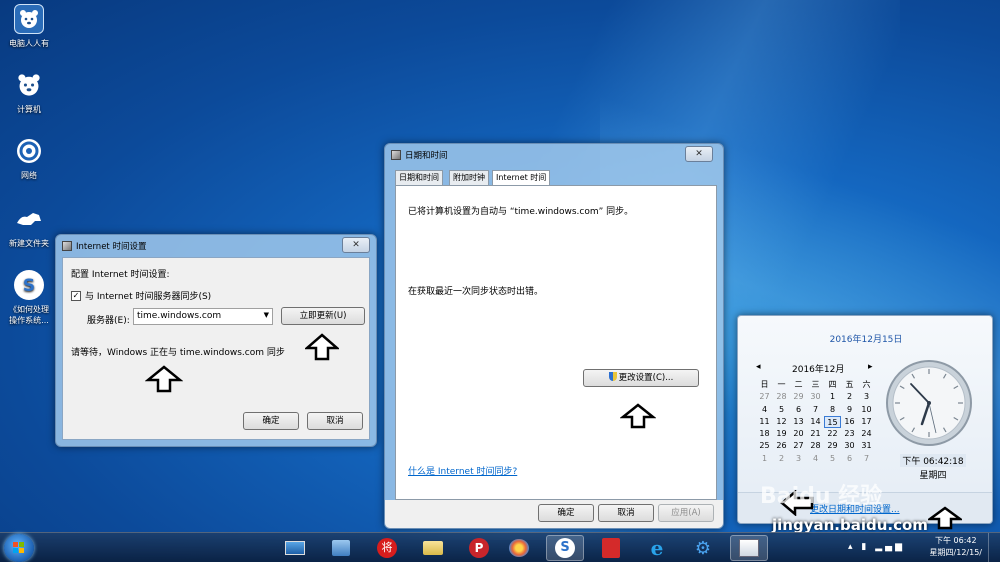 Image resolution: width=1000 pixels, height=562 pixels. What do you see at coordinates (849, 422) in the screenshot?
I see `calendar-day: 16` at bounding box center [849, 422].